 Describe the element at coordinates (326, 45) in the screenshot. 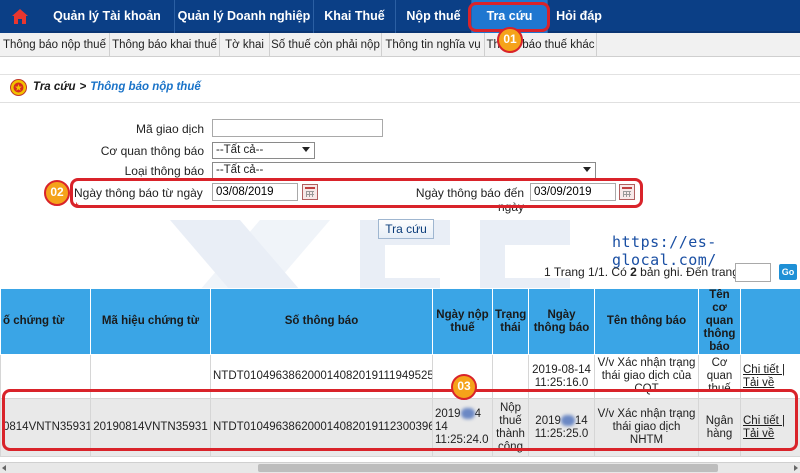

I see `subnav-so-thue-con-phai-nop: Số thuế còn phải nộp` at that location.